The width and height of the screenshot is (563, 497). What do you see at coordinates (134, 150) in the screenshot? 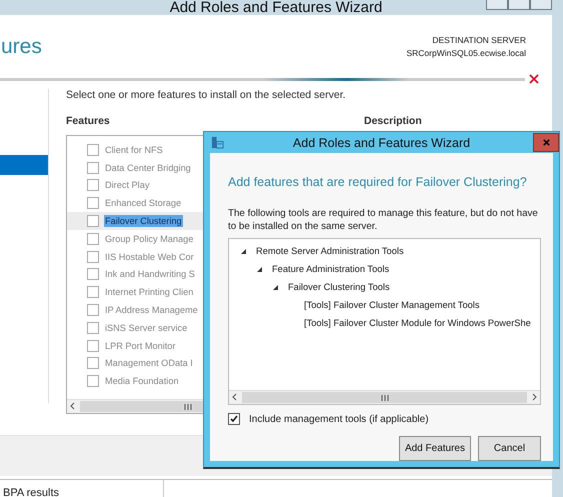
I see `feature-item: Client for NFS` at bounding box center [134, 150].